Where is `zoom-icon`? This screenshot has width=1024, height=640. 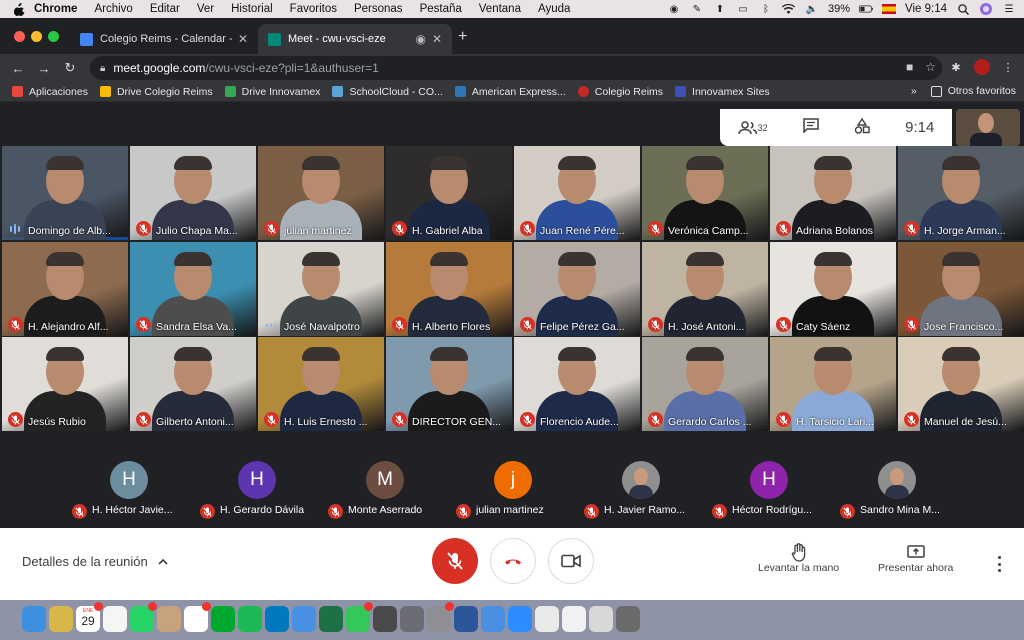 zoom-icon is located at coordinates (520, 619).